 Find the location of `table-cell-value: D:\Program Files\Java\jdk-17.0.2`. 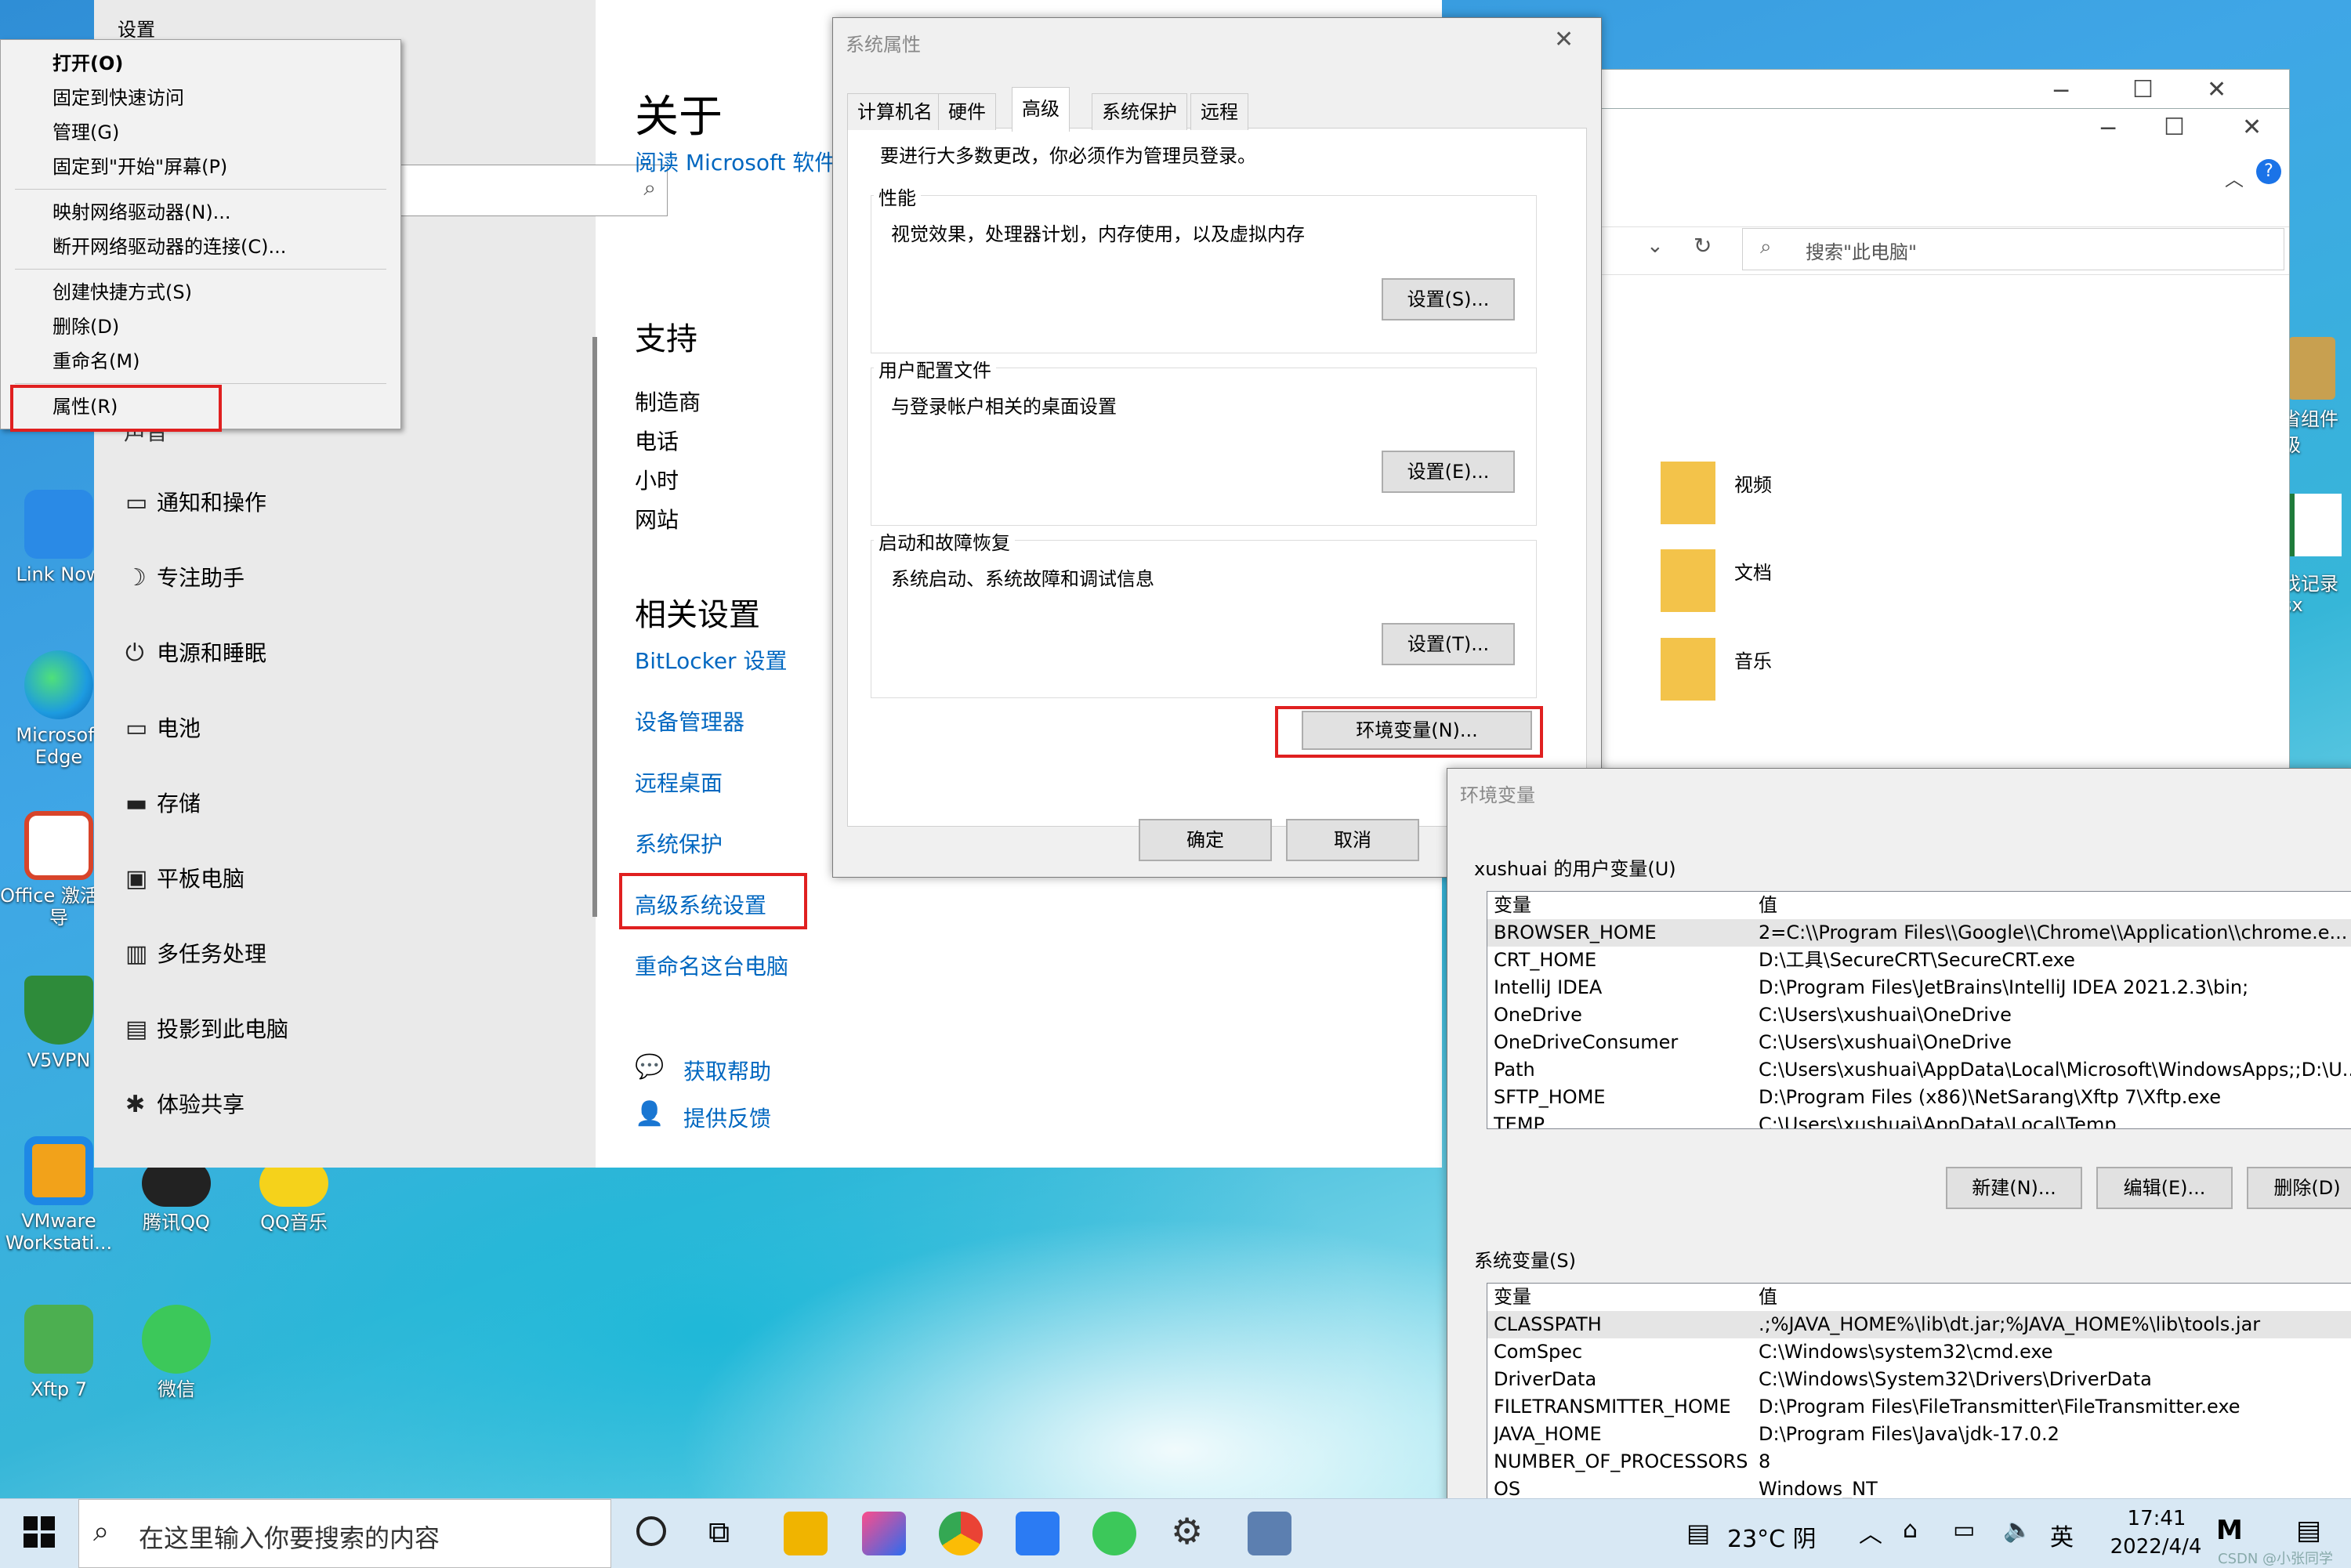

table-cell-value: D:\Program Files\Java\jdk-17.0.2 is located at coordinates (2055, 1435).